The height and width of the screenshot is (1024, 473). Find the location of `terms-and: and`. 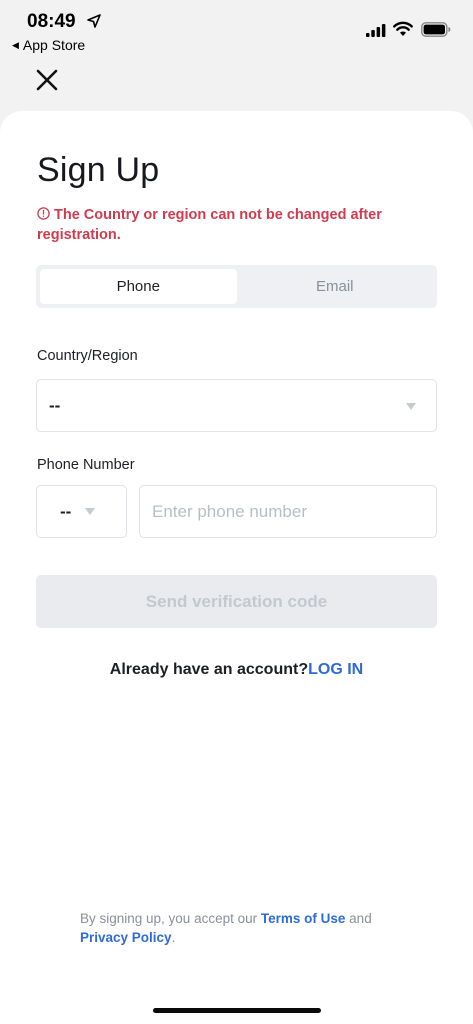

terms-and: and is located at coordinates (360, 918).